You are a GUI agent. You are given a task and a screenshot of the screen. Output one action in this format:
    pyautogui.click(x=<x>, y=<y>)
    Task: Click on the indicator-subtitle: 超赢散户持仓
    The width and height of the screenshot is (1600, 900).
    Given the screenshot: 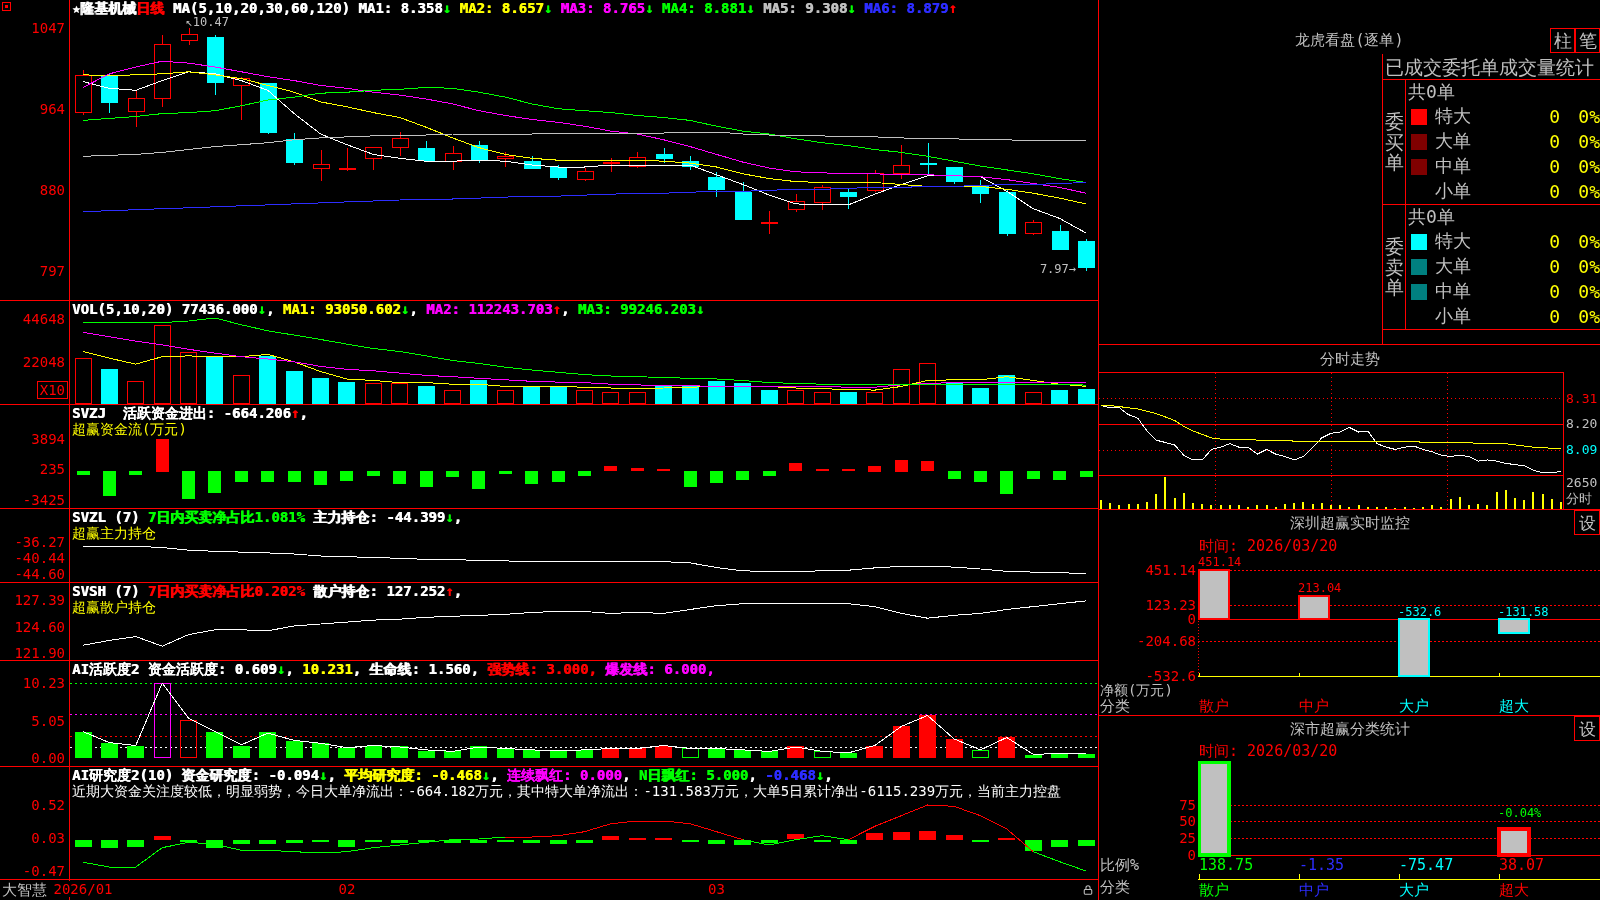 What is the action you would take?
    pyautogui.click(x=114, y=607)
    